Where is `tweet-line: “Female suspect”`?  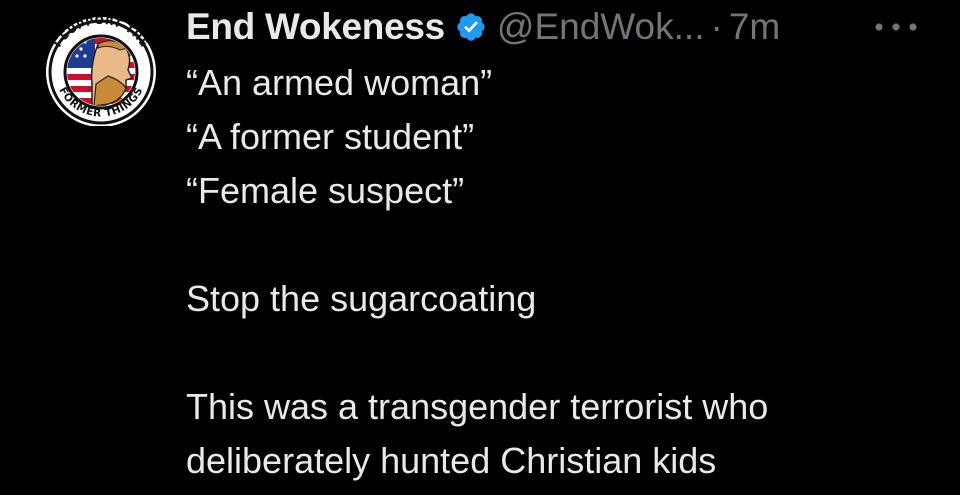
tweet-line: “Female suspect” is located at coordinates (325, 190).